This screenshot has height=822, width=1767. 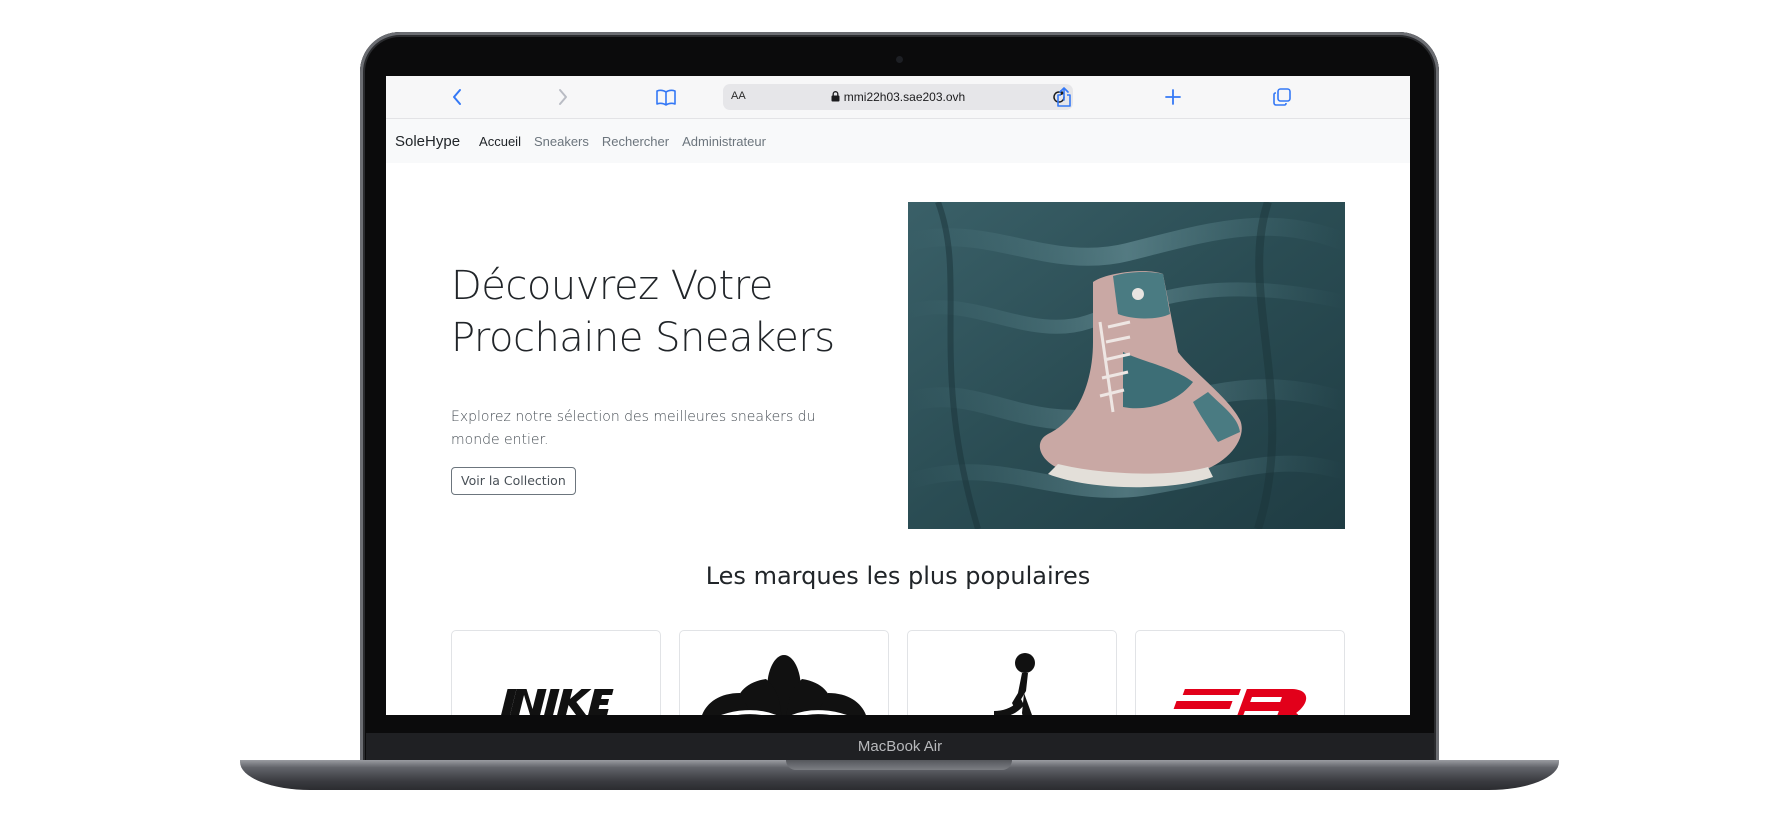 I want to click on adidas-logo-icon, so click(x=784, y=685).